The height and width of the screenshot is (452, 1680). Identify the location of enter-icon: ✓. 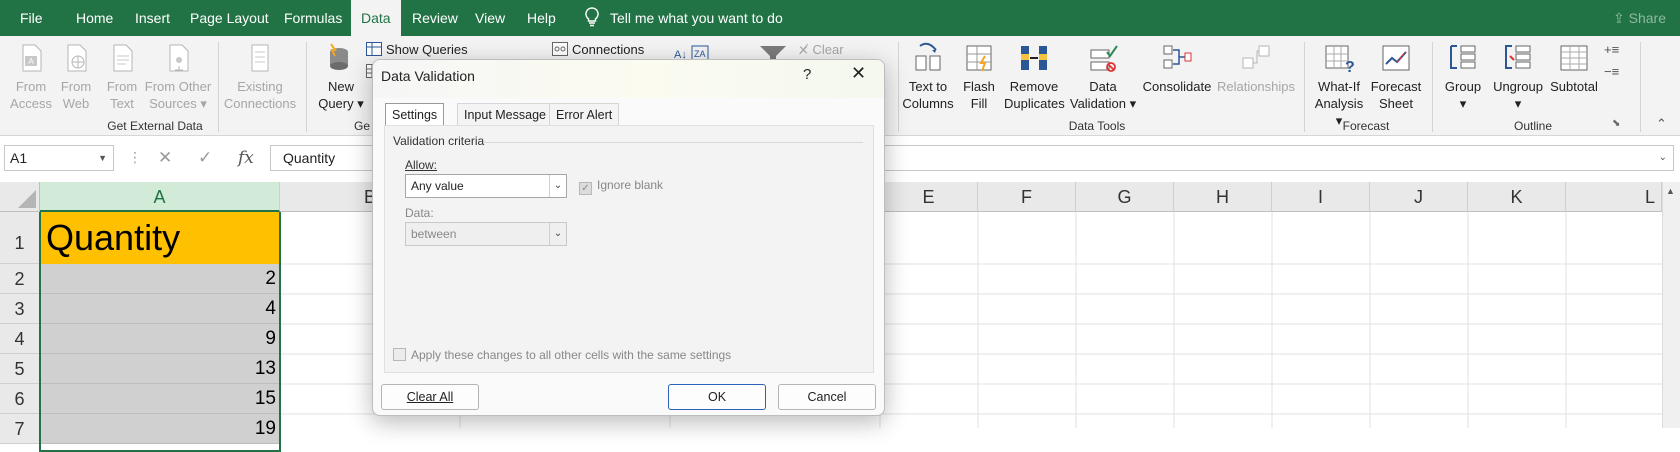
(205, 158).